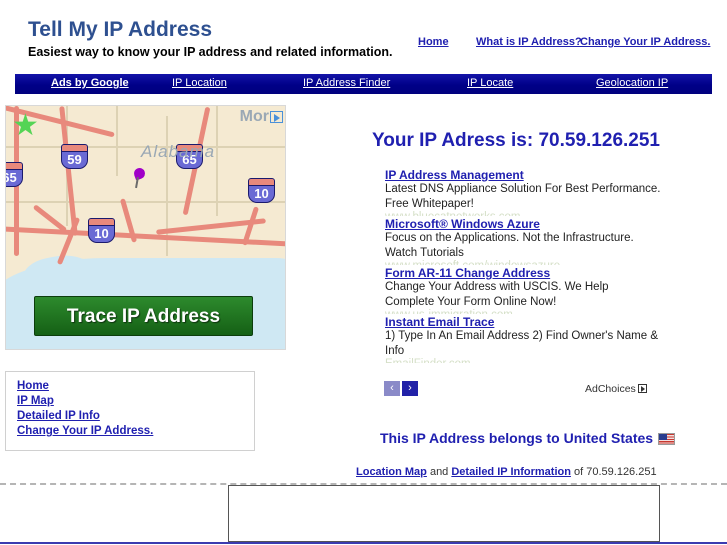  Describe the element at coordinates (120, 29) in the screenshot. I see `page-title: Tell My IP Address` at that location.